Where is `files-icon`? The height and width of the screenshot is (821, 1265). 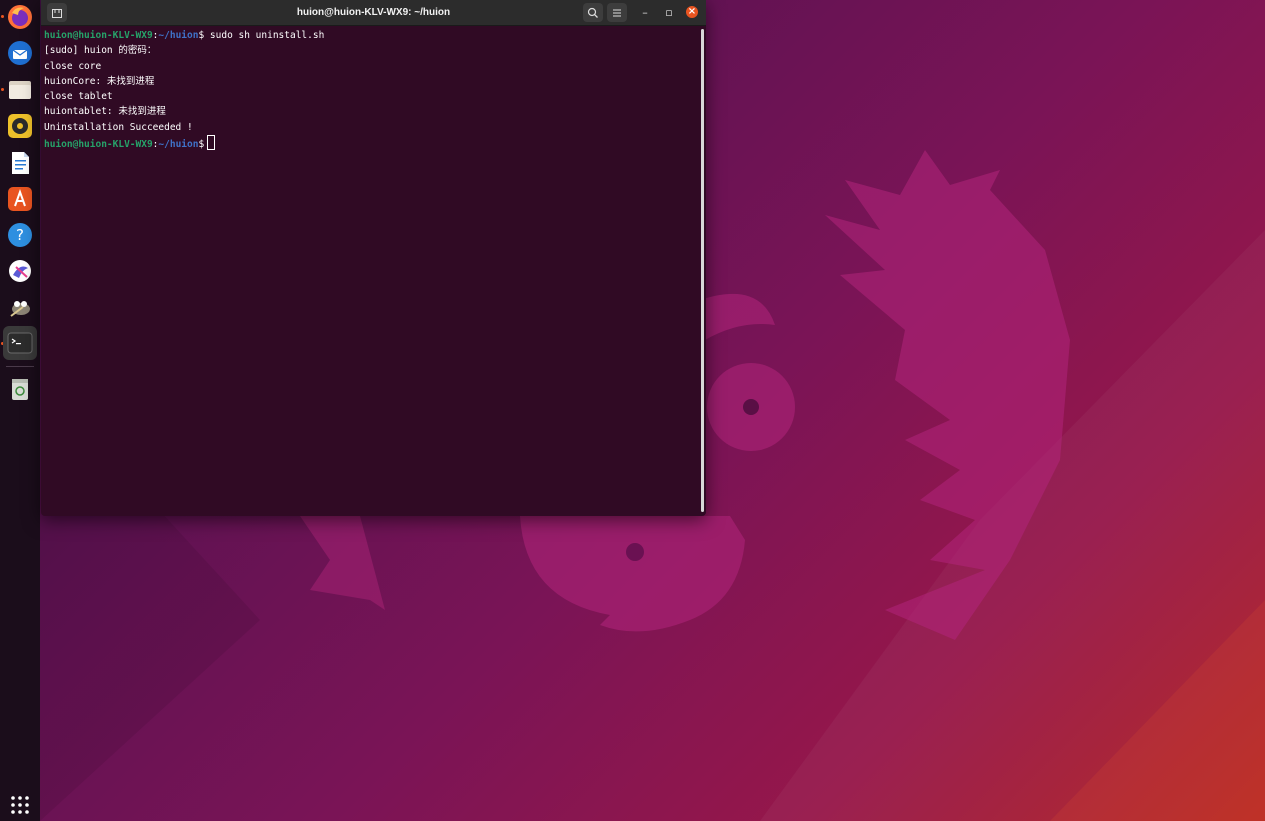 files-icon is located at coordinates (20, 90).